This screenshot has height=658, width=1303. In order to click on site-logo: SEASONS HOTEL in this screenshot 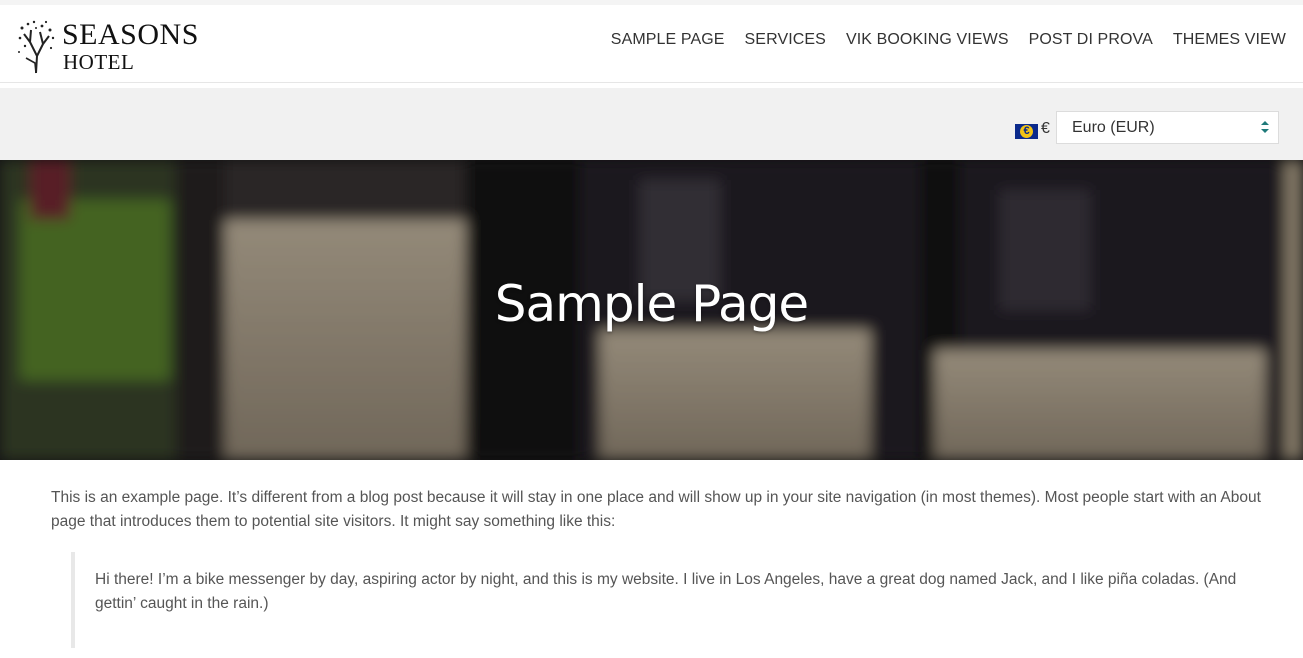, I will do `click(116, 47)`.